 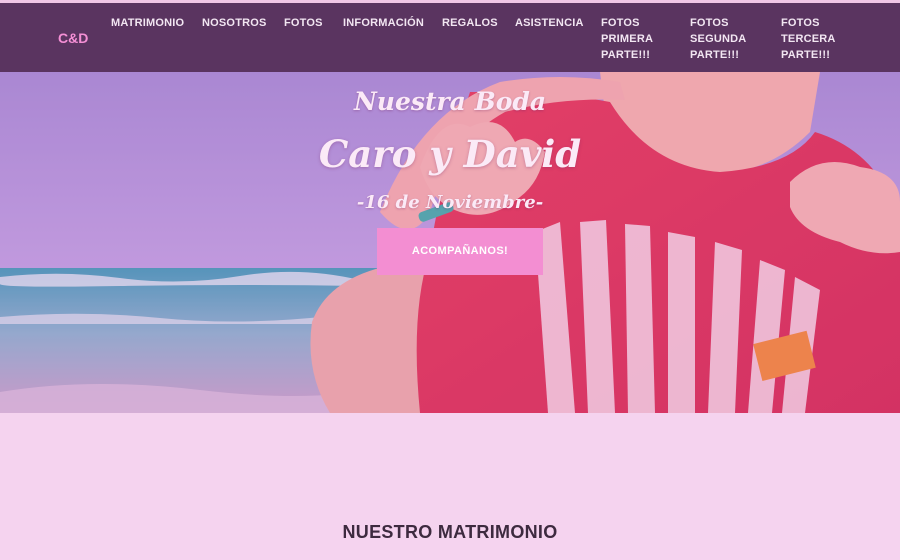 What do you see at coordinates (460, 251) in the screenshot?
I see `acompananos-button: ACOMPAÑANOS!` at bounding box center [460, 251].